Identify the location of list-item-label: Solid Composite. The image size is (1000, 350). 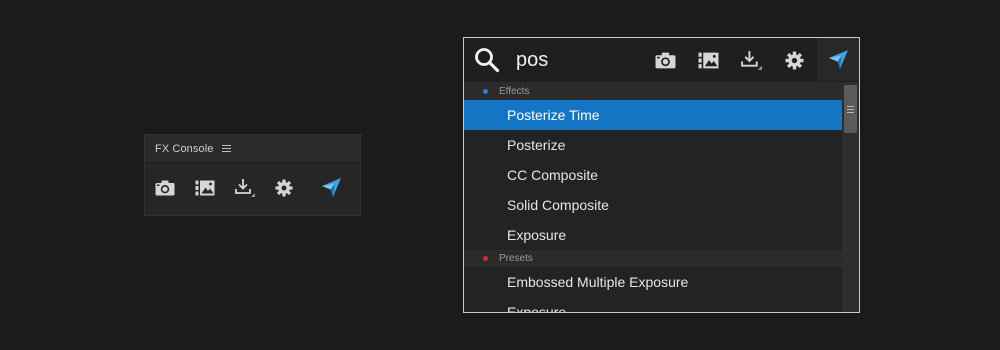
(558, 205).